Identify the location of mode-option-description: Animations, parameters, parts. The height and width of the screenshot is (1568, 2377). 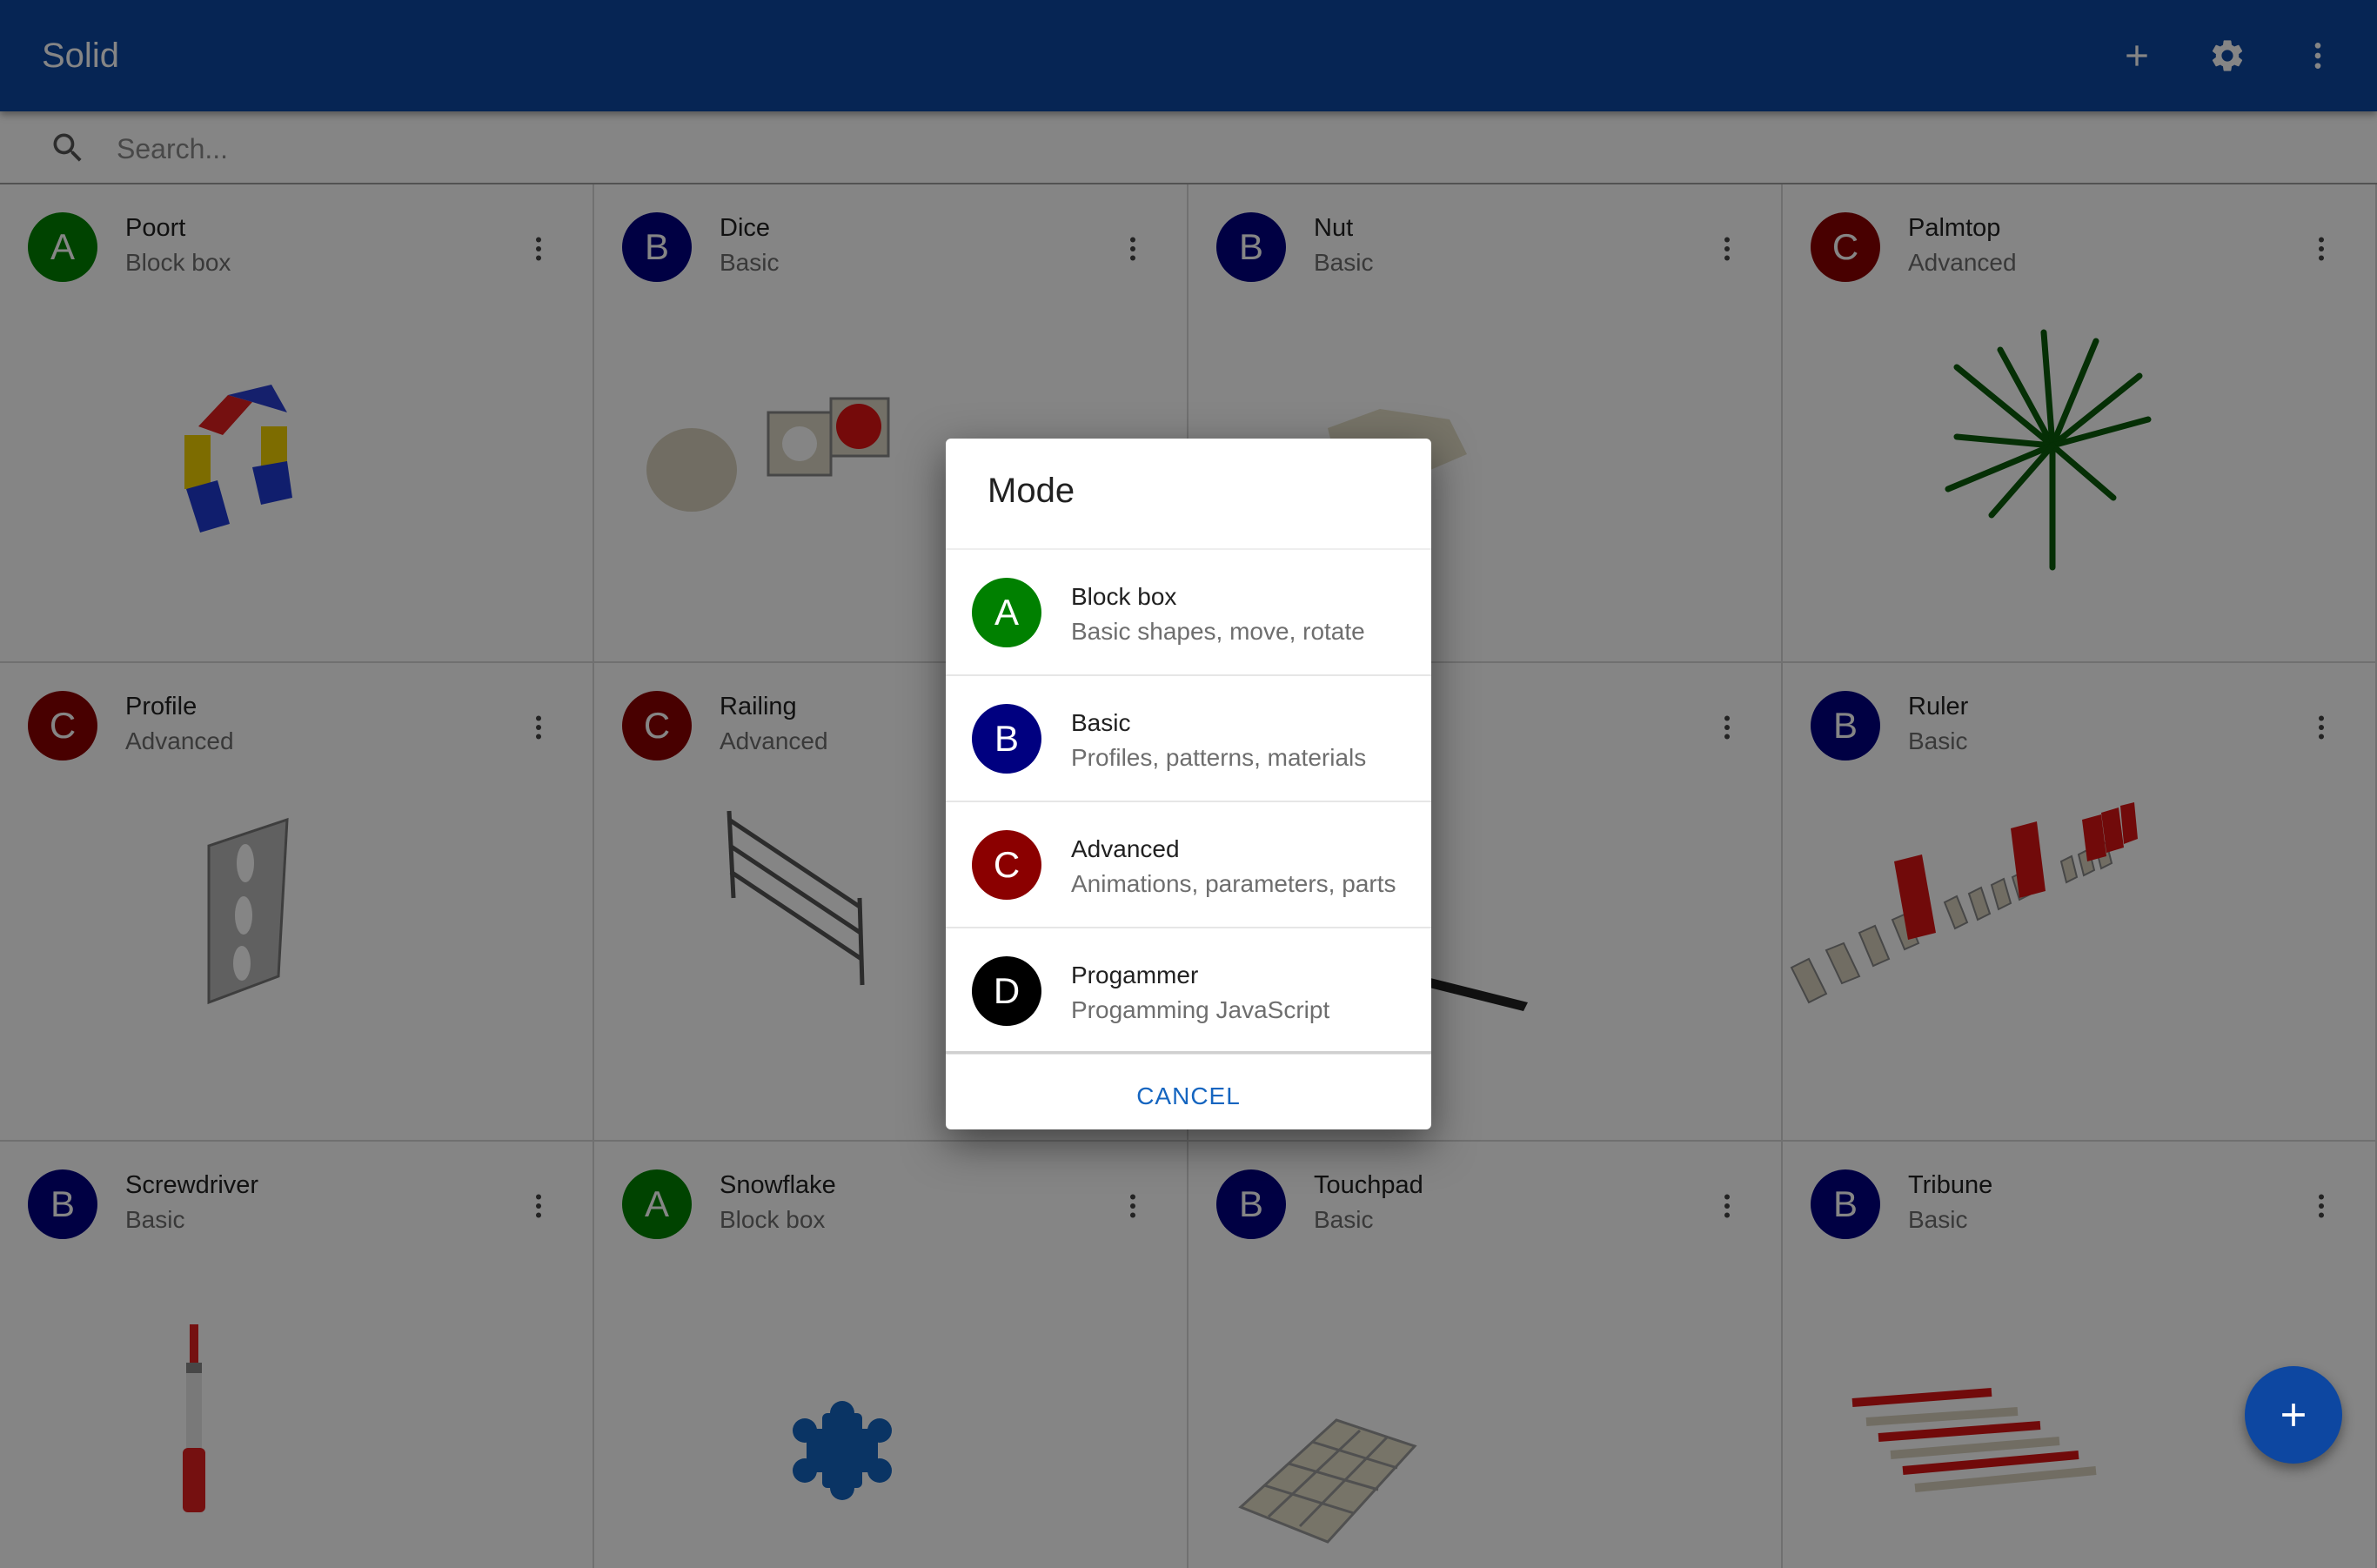
(1233, 884).